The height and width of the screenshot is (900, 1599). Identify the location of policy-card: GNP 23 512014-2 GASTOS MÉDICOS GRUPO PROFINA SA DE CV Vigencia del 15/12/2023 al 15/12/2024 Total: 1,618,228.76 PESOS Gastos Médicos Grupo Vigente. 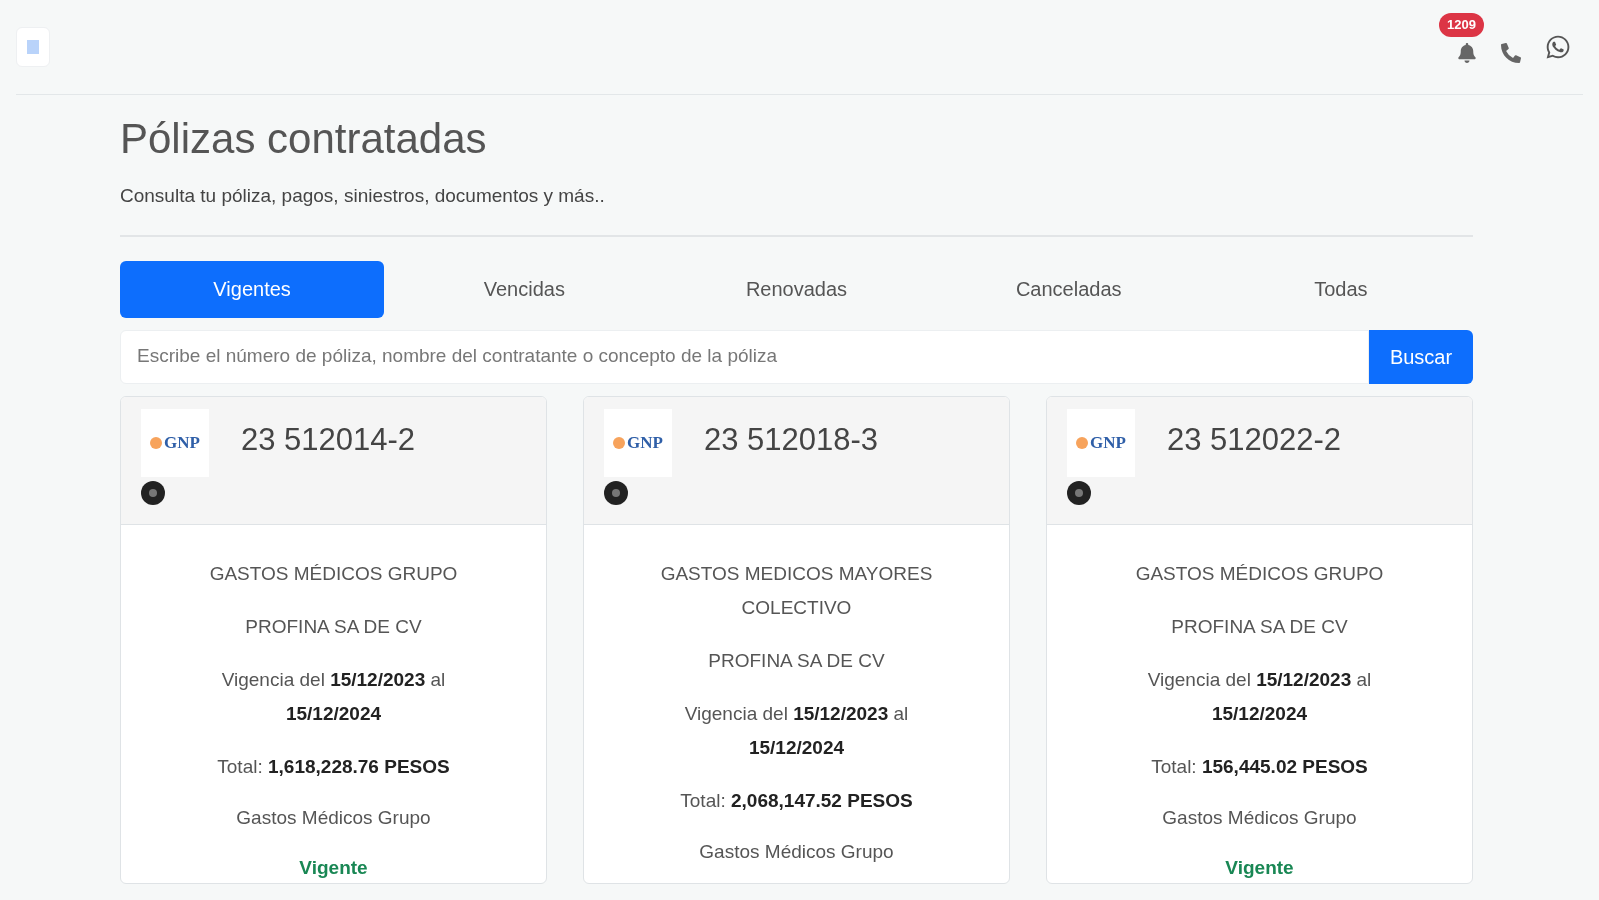
(333, 639).